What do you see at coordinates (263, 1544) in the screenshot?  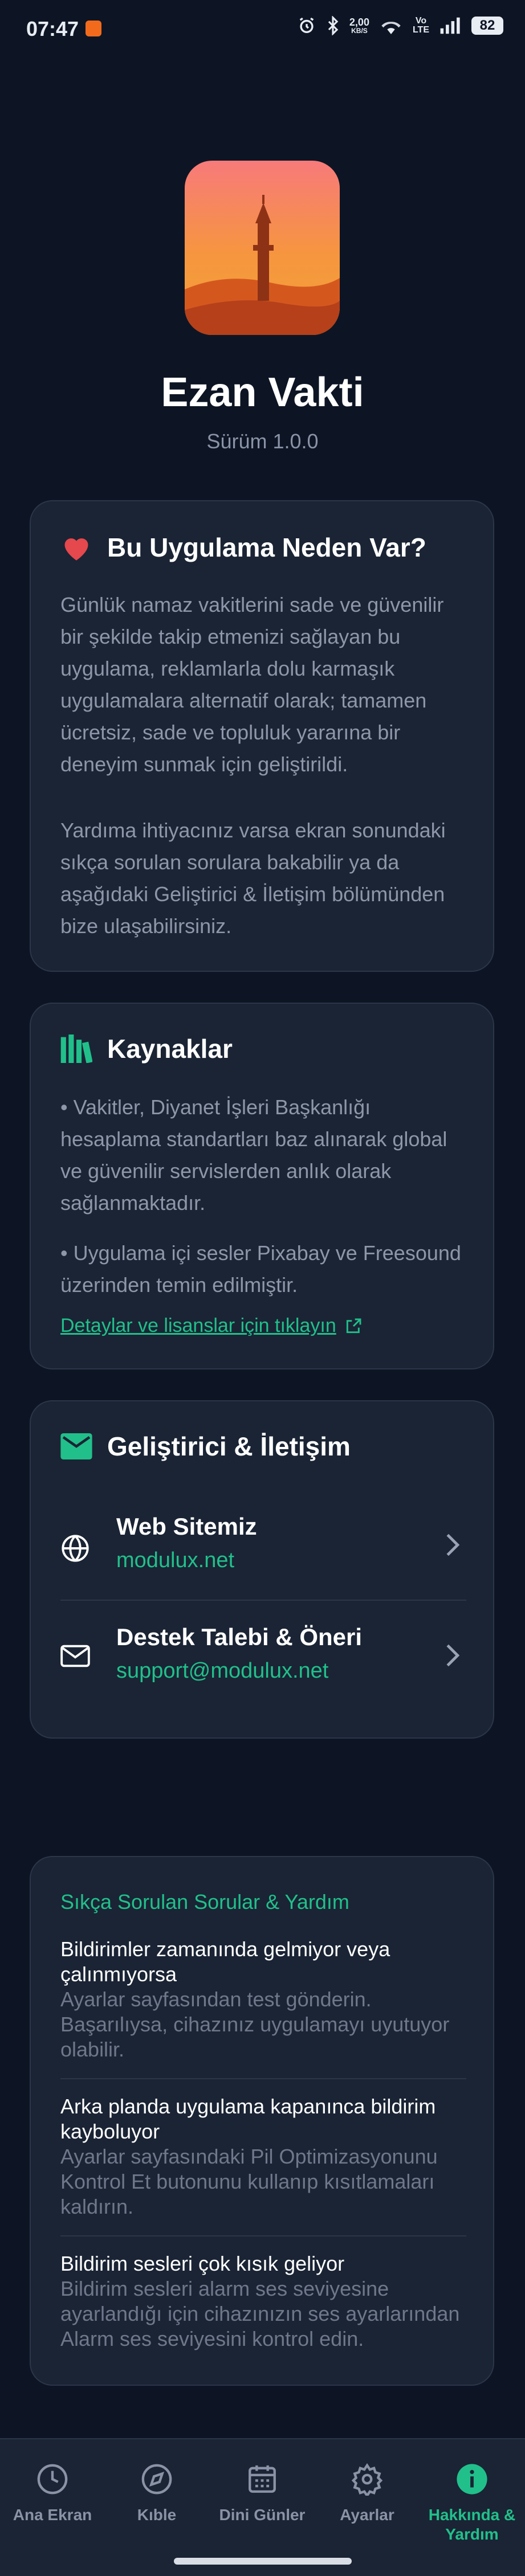 I see `website-row: Web Sitemiz modulux.net` at bounding box center [263, 1544].